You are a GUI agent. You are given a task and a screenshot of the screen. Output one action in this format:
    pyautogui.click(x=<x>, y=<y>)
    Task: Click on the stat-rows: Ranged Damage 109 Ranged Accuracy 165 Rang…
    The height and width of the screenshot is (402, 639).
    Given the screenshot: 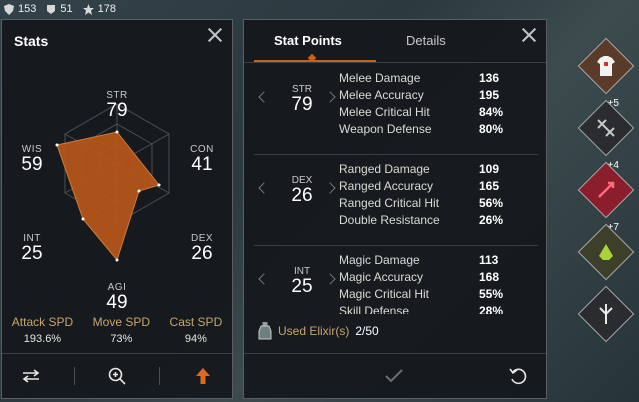 What is the action you would take?
    pyautogui.click(x=434, y=195)
    